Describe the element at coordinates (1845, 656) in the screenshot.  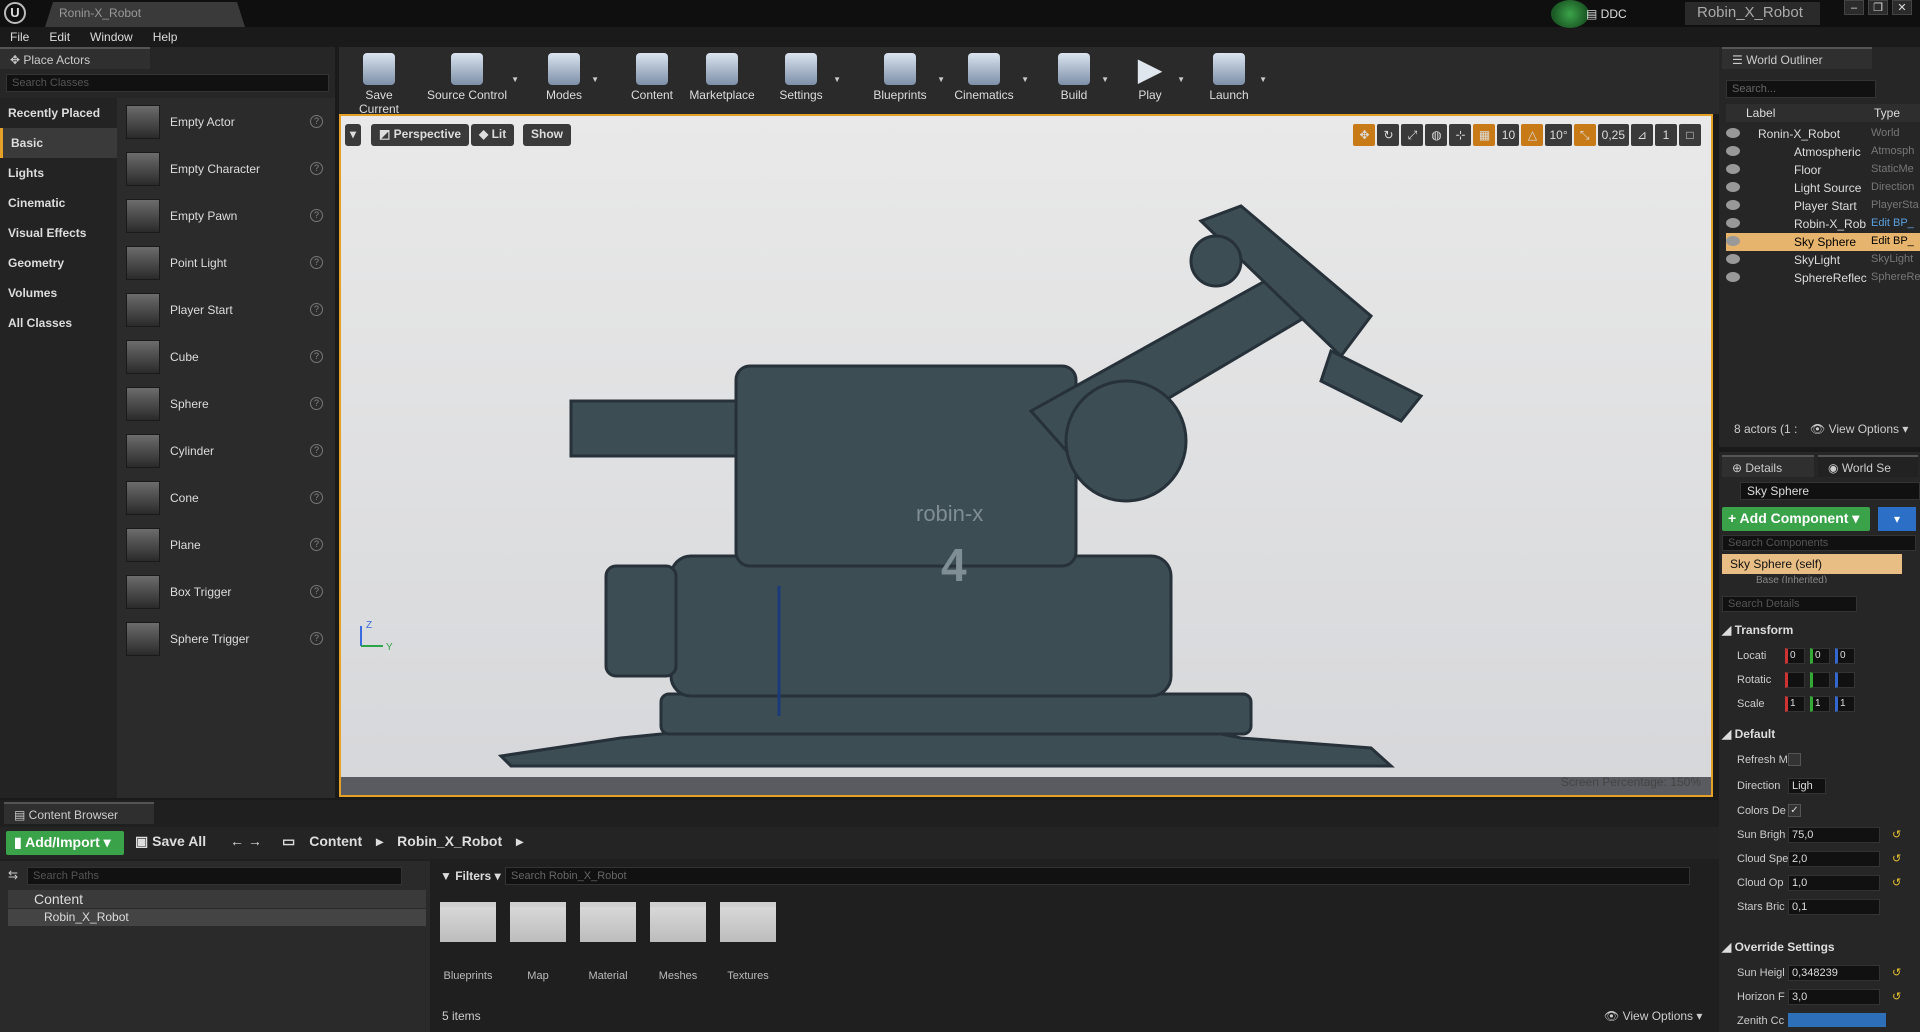
I see `location-z-field: 0` at that location.